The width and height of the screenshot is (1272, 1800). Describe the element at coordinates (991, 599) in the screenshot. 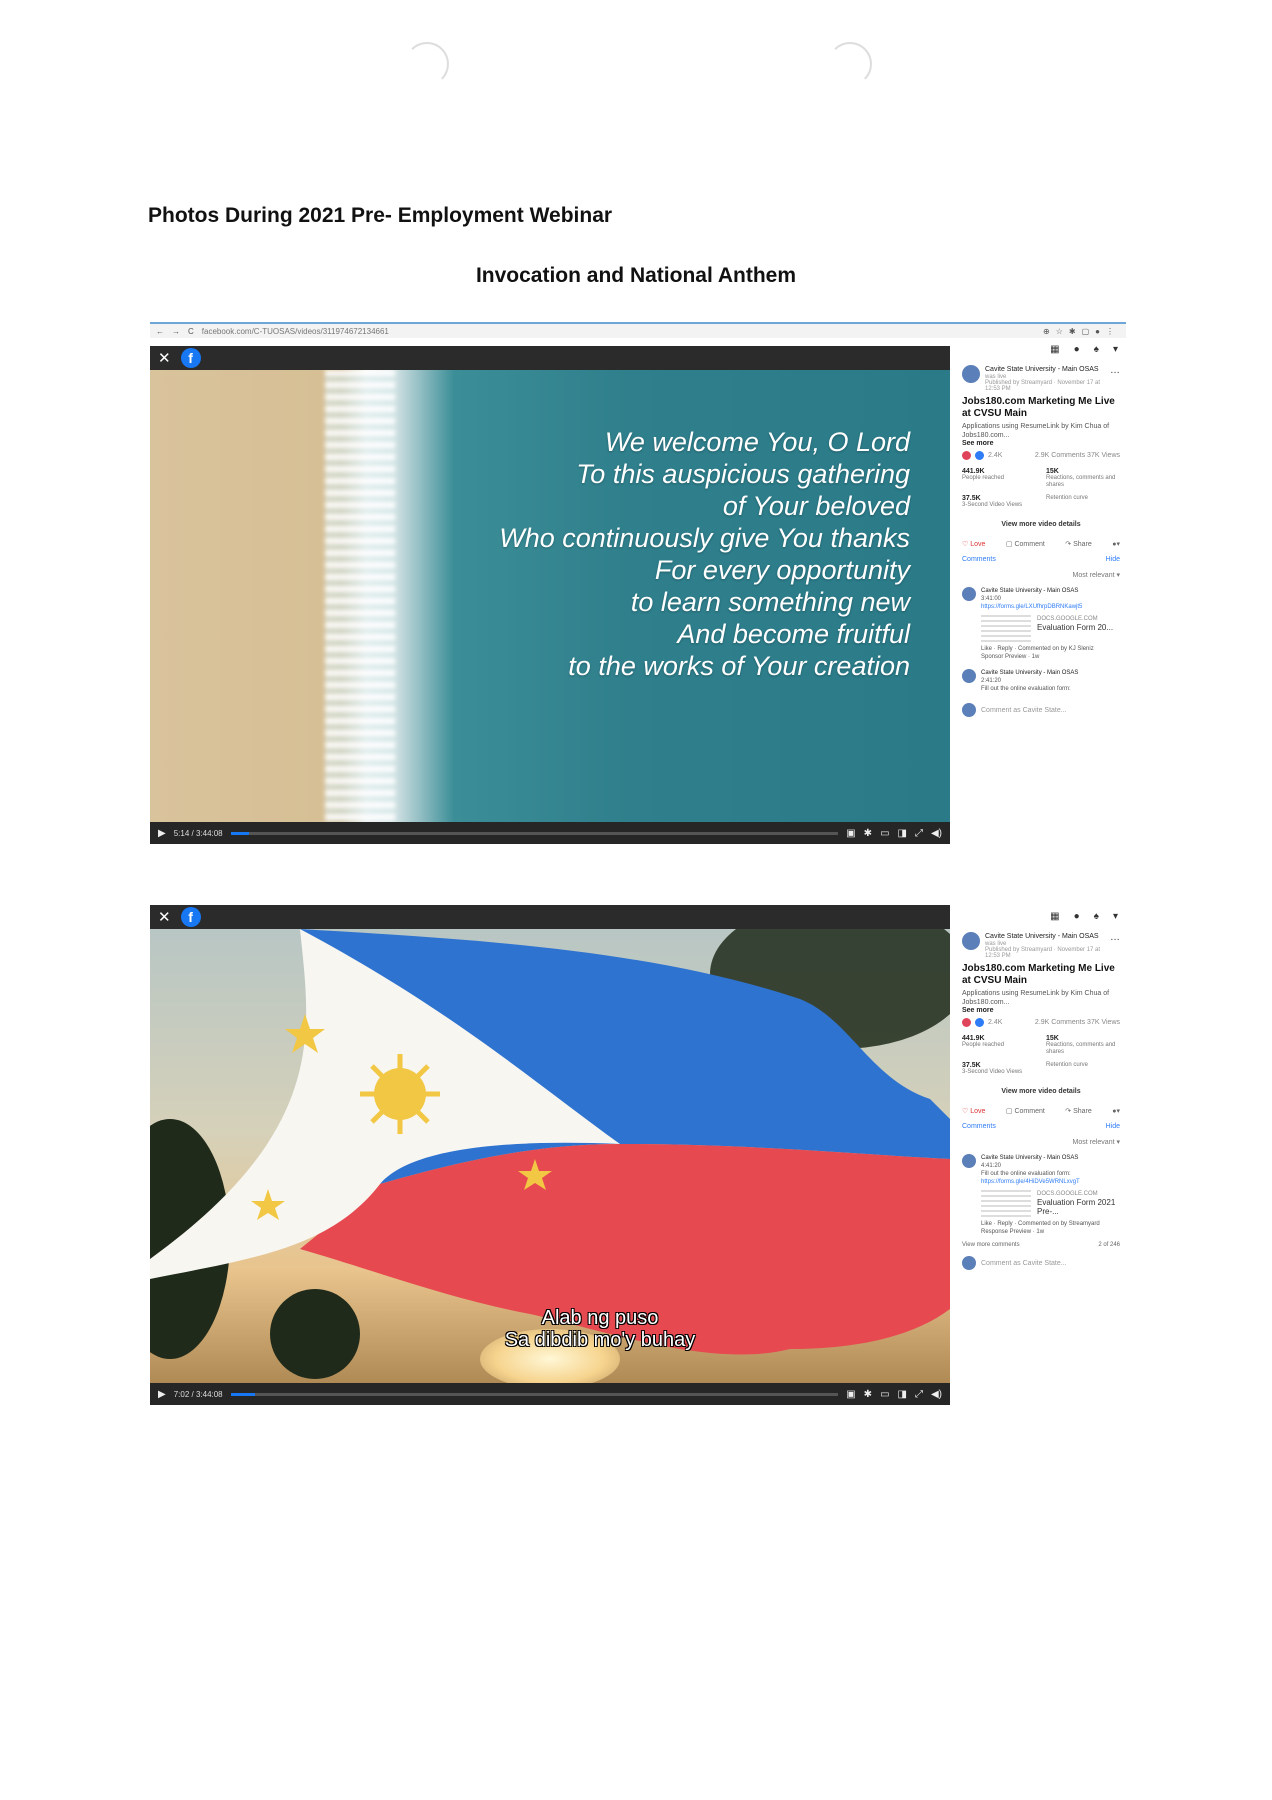

I see `comment-time: 3:41:00` at that location.